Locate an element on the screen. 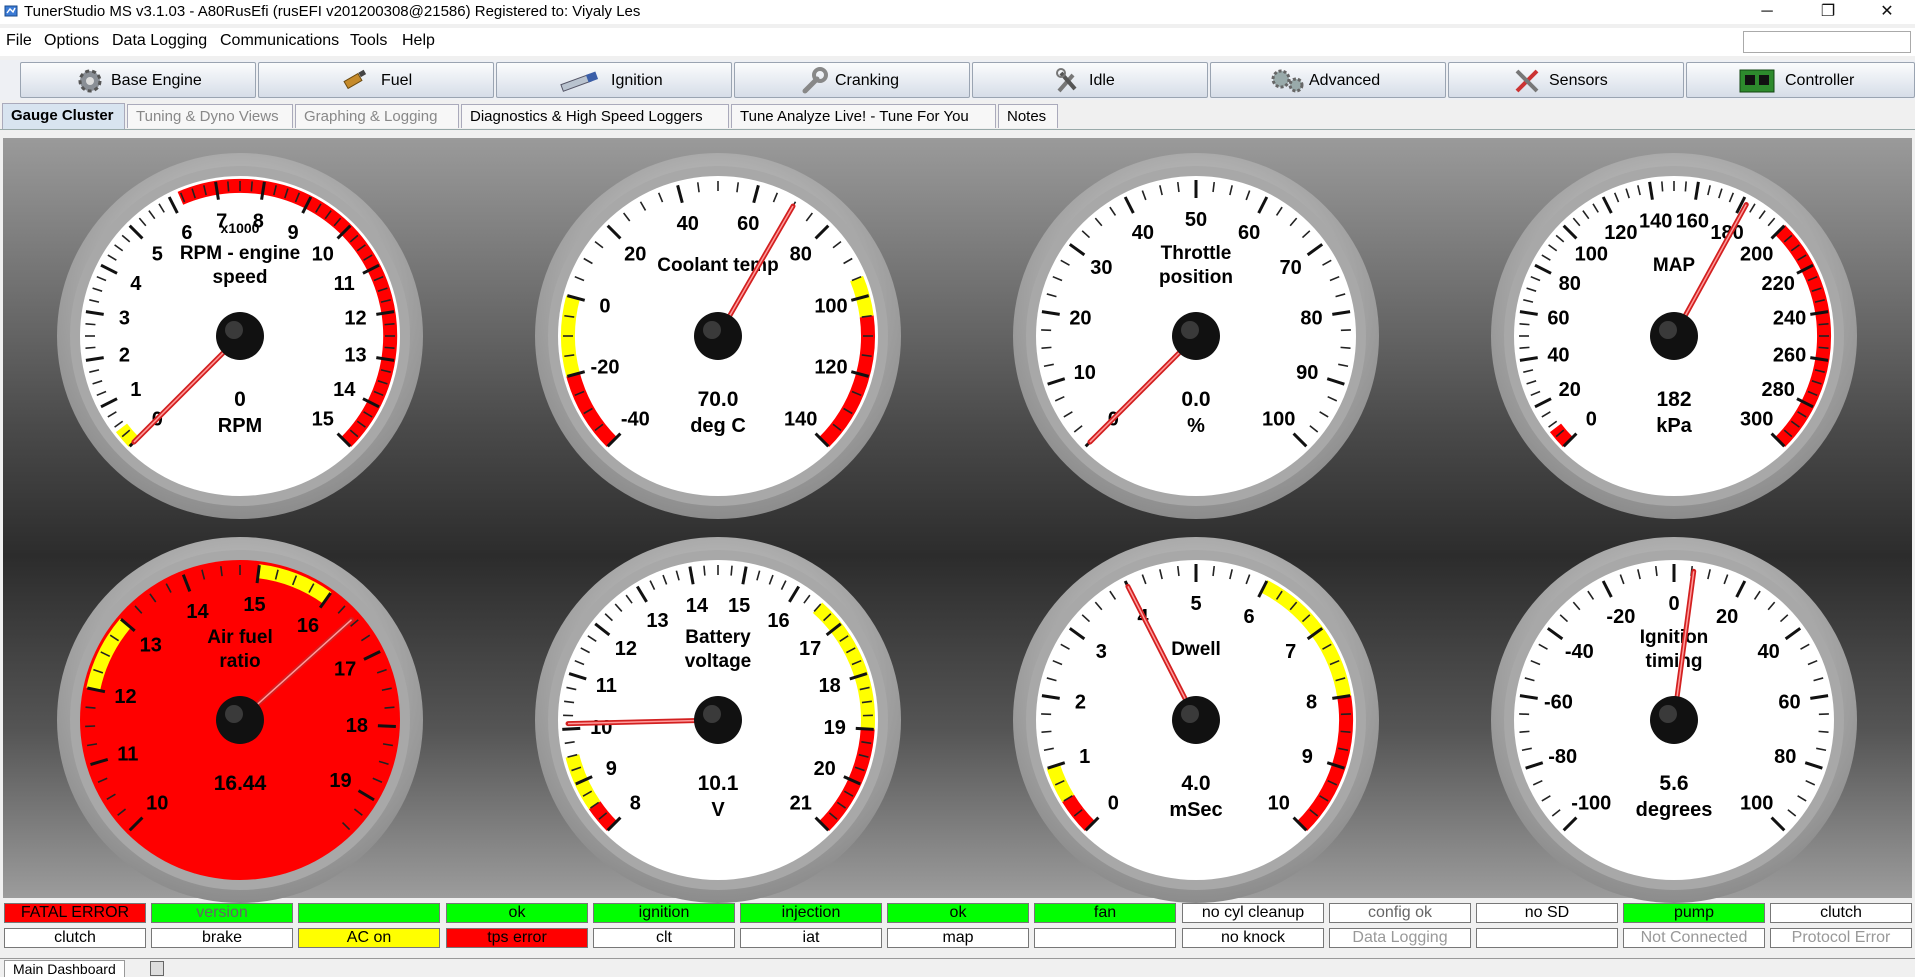 The width and height of the screenshot is (1915, 977). minimize-button: ─ is located at coordinates (1767, 12).